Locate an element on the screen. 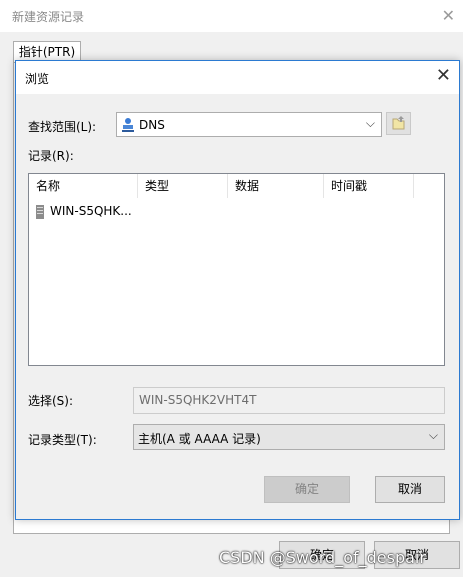  server-icon is located at coordinates (40, 211).